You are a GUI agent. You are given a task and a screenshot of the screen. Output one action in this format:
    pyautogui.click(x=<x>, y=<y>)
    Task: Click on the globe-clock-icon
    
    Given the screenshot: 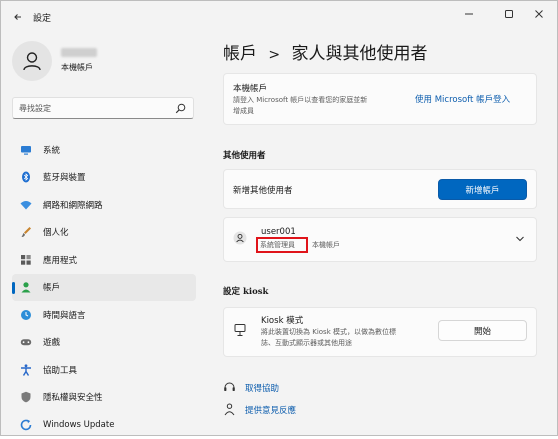 What is the action you would take?
    pyautogui.click(x=26, y=315)
    